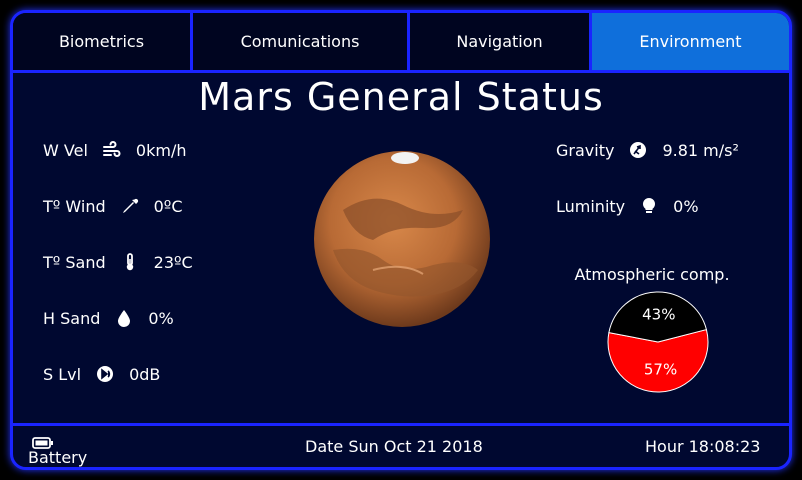  What do you see at coordinates (501, 41) in the screenshot?
I see `tab-navigation: Navigation` at bounding box center [501, 41].